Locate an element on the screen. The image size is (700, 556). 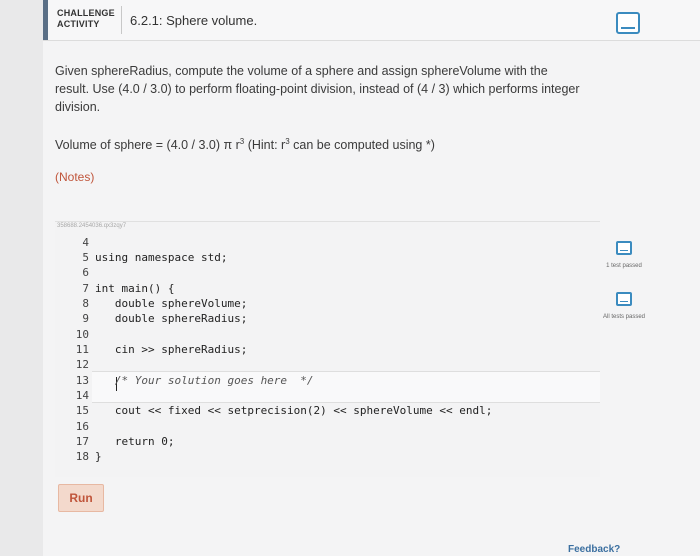
formula-prefix: Volume of sphere = (4.0 / 3.0) π r is located at coordinates (147, 145).